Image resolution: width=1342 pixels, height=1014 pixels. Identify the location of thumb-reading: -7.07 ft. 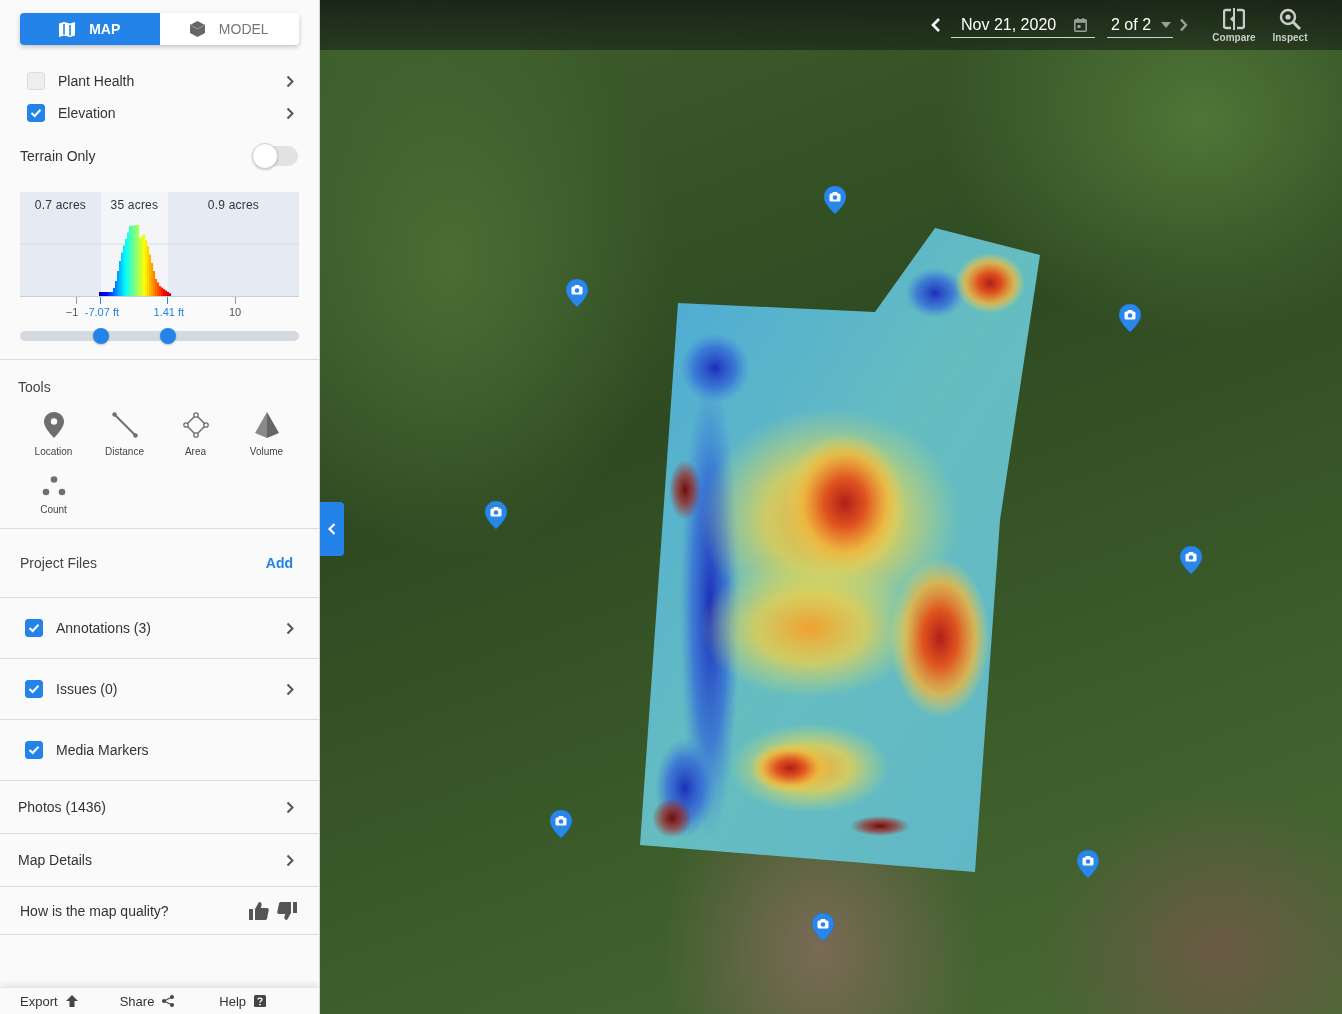
(102, 312).